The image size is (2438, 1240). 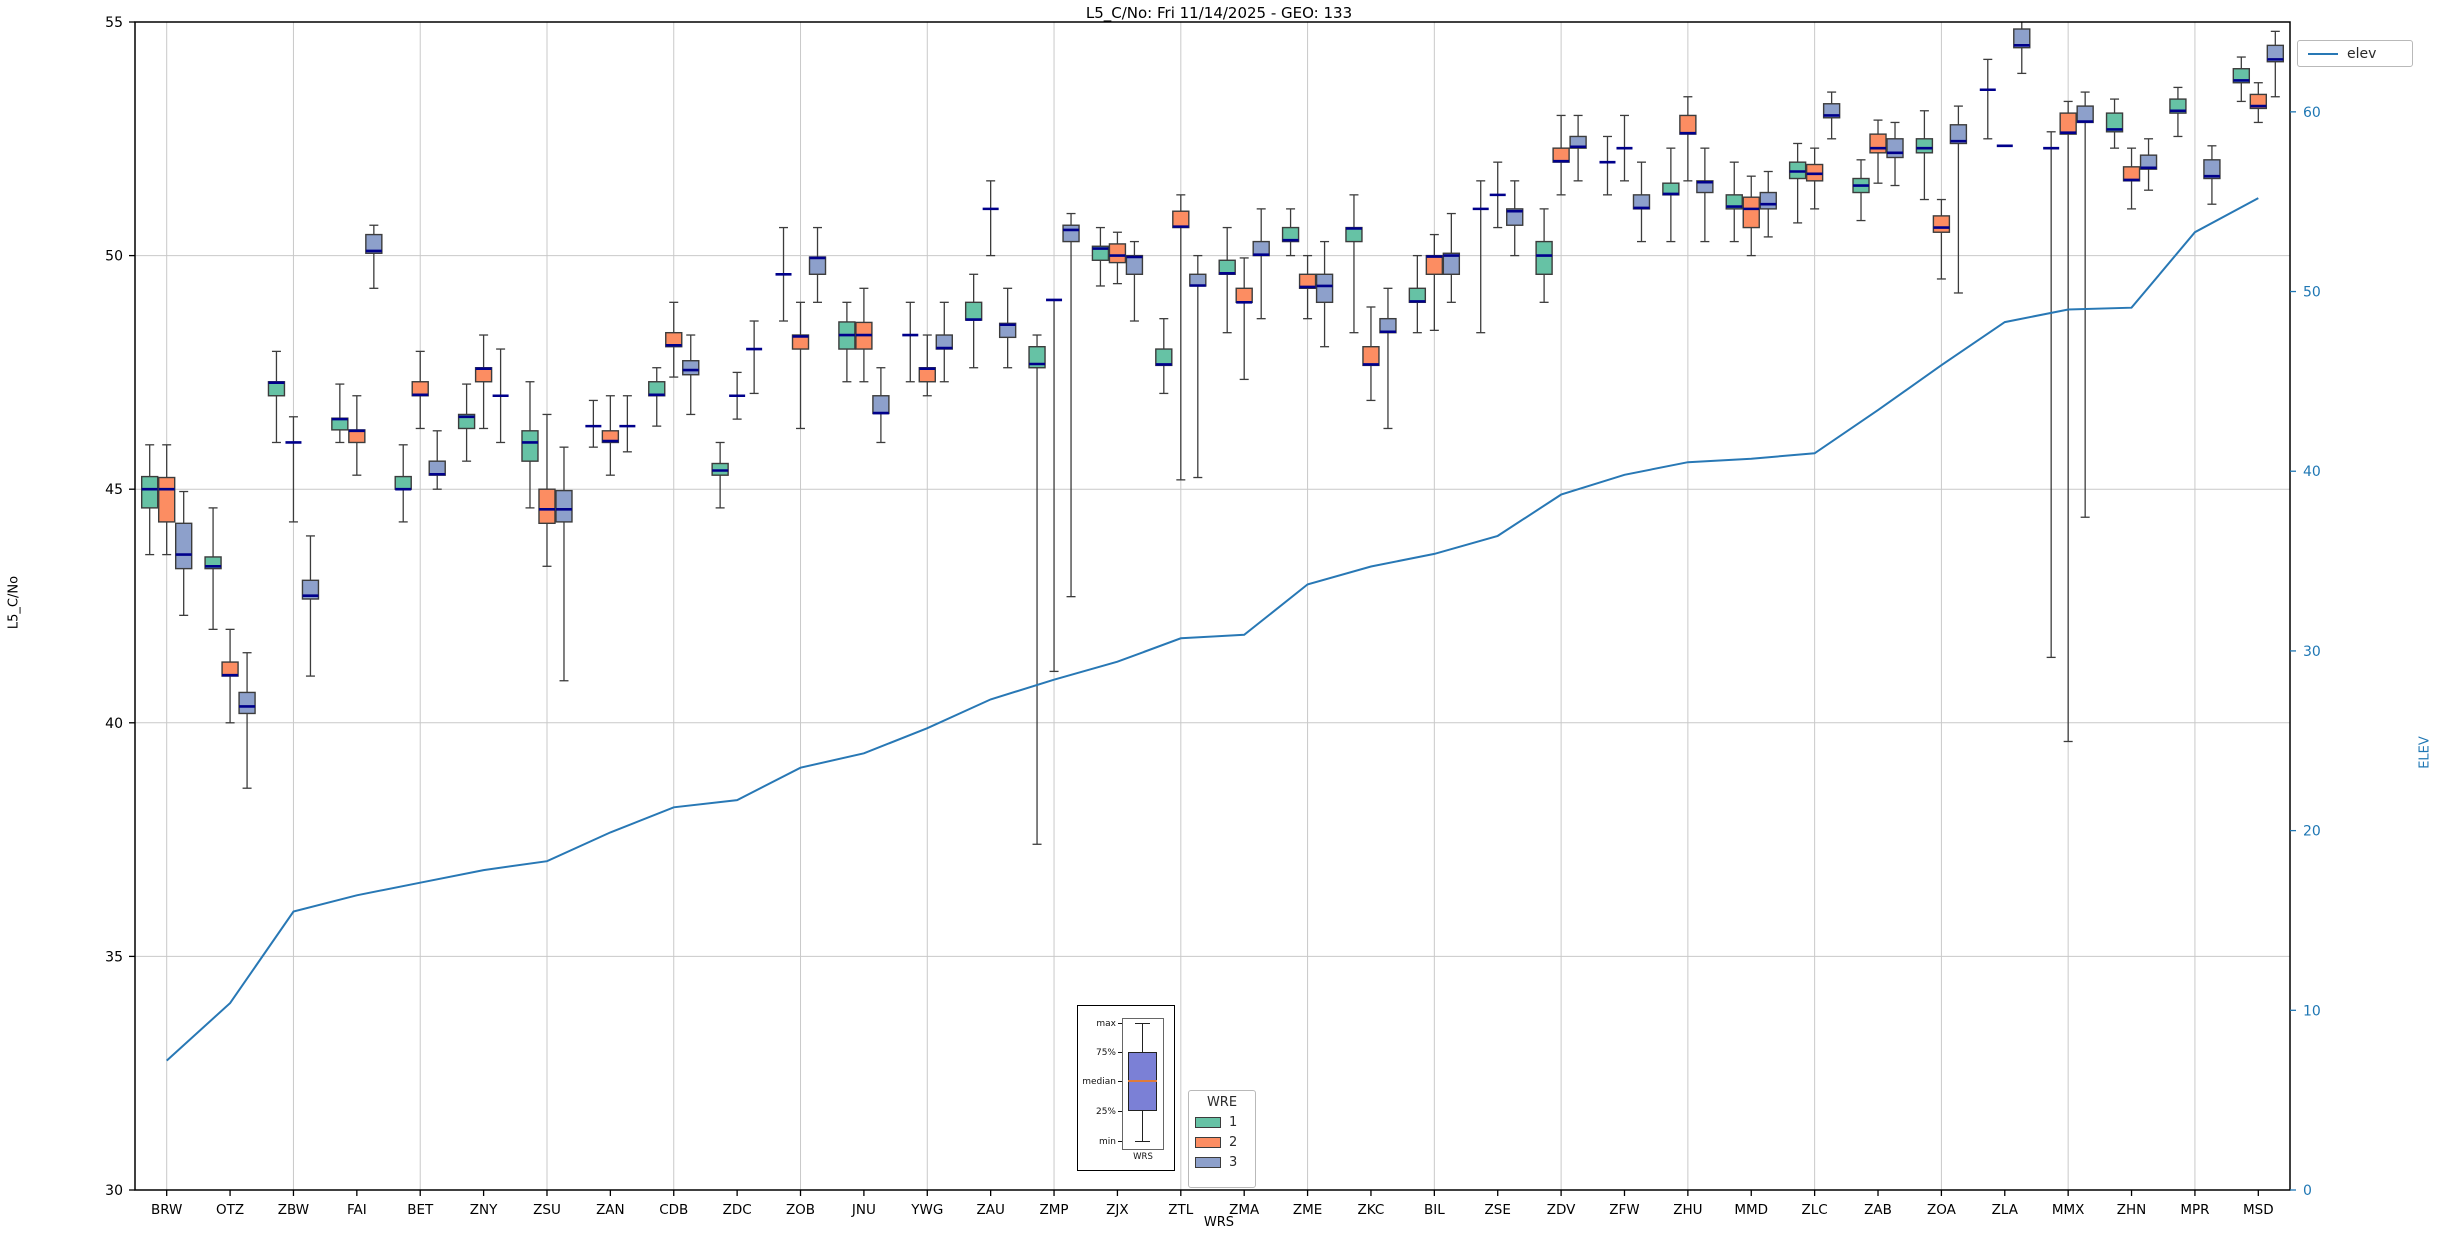 What do you see at coordinates (564, 506) in the screenshot?
I see `box-ZSU-wre3` at bounding box center [564, 506].